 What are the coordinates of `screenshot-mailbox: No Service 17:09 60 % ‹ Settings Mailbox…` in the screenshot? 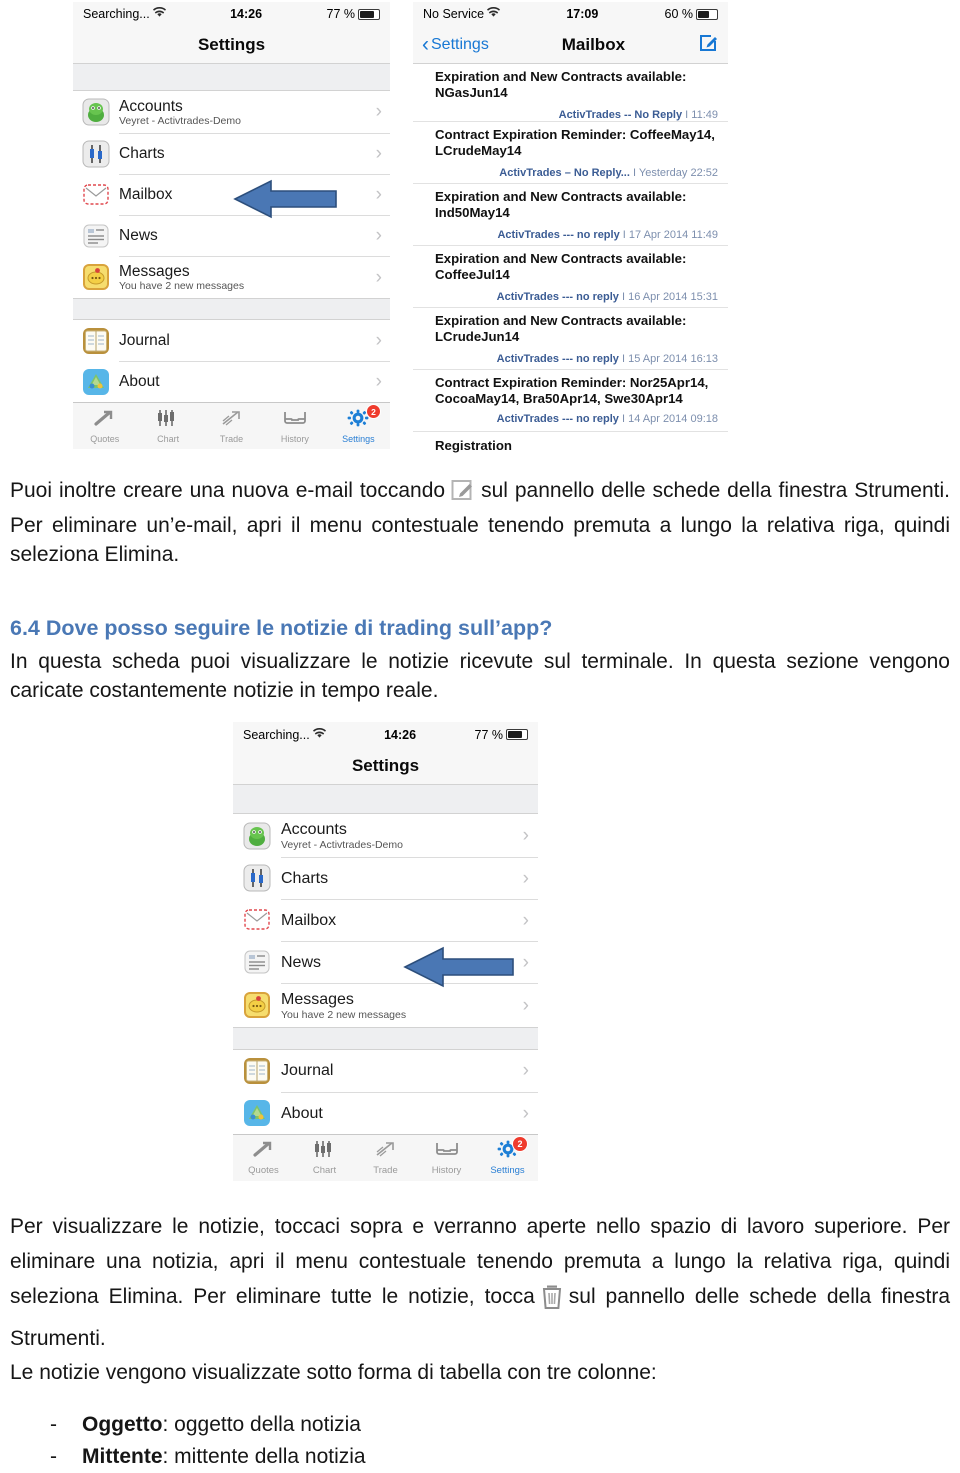 It's located at (570, 230).